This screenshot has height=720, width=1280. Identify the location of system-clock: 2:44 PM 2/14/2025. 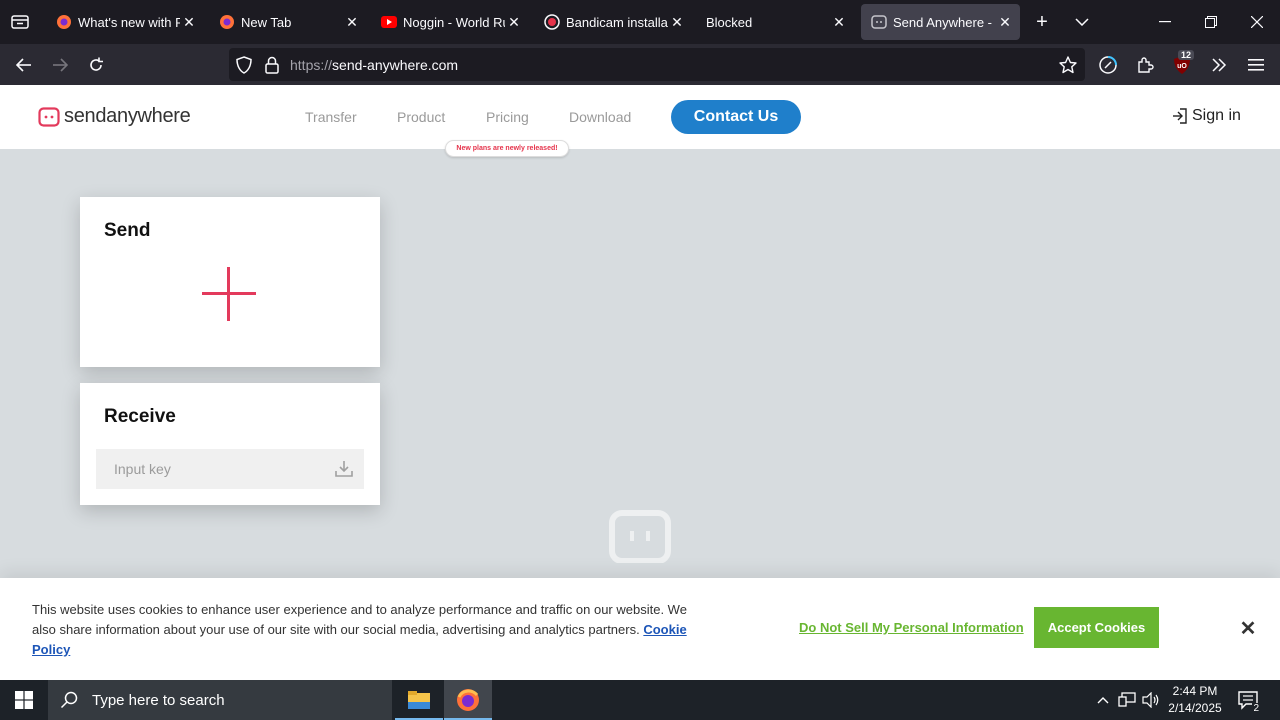
(1195, 700).